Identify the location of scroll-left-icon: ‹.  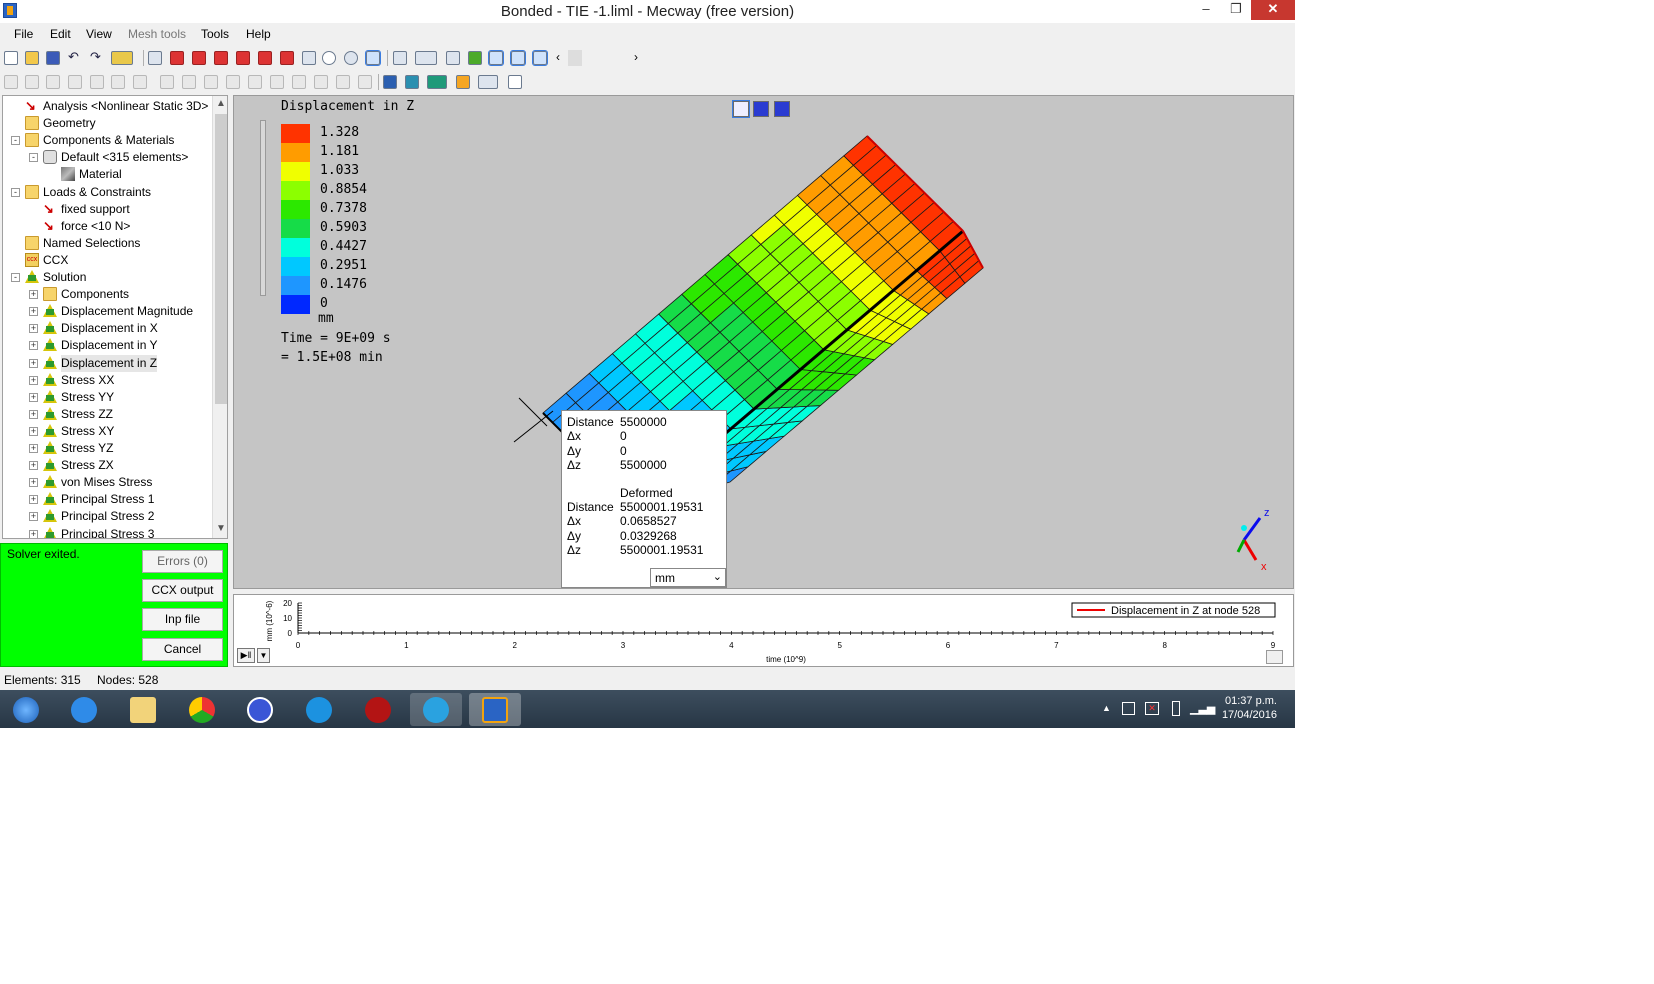
(558, 57).